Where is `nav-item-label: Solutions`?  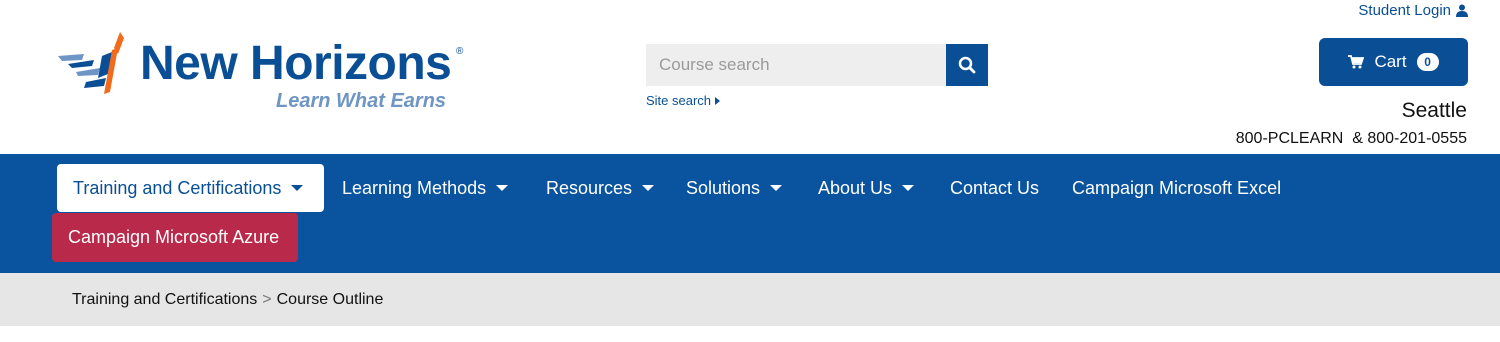
nav-item-label: Solutions is located at coordinates (723, 187).